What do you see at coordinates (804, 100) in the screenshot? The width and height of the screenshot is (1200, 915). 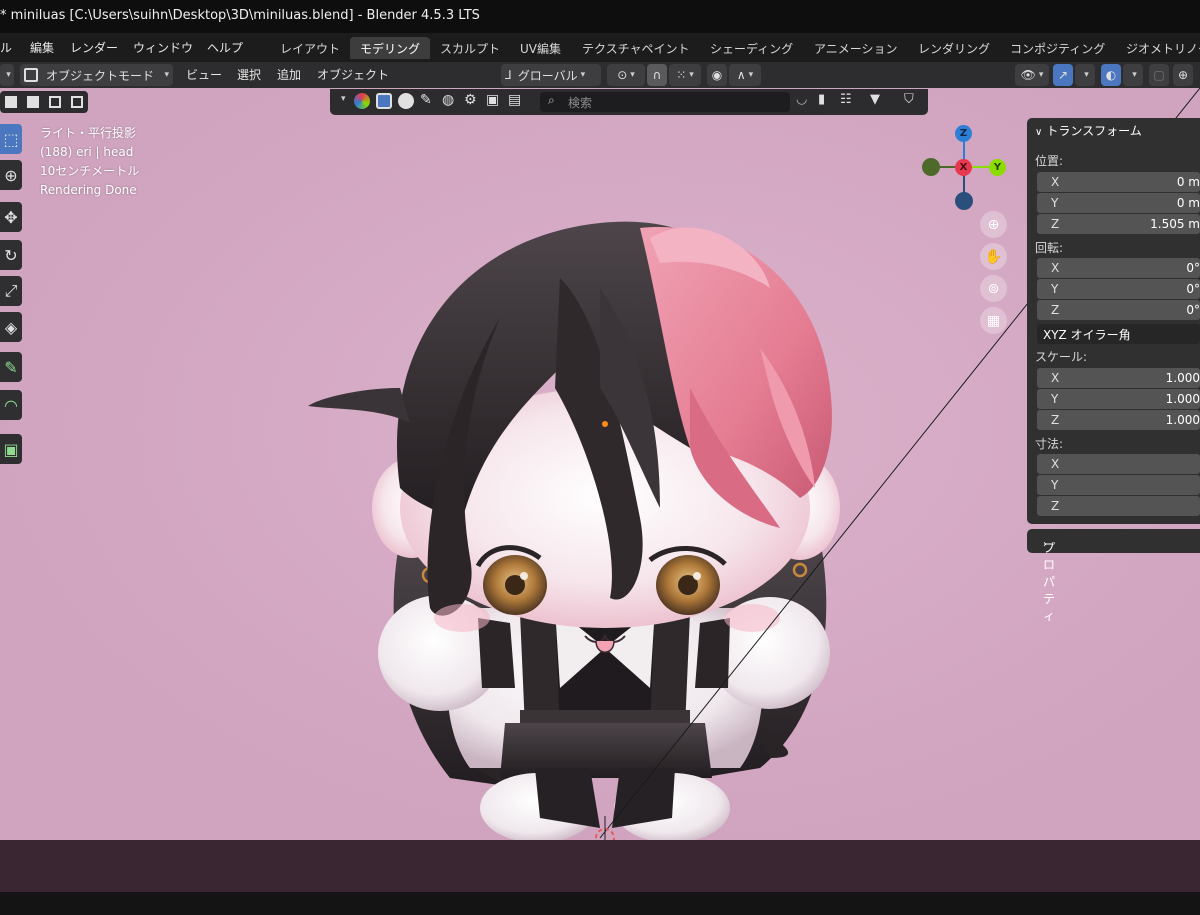 I see `sort-icon: ◡` at bounding box center [804, 100].